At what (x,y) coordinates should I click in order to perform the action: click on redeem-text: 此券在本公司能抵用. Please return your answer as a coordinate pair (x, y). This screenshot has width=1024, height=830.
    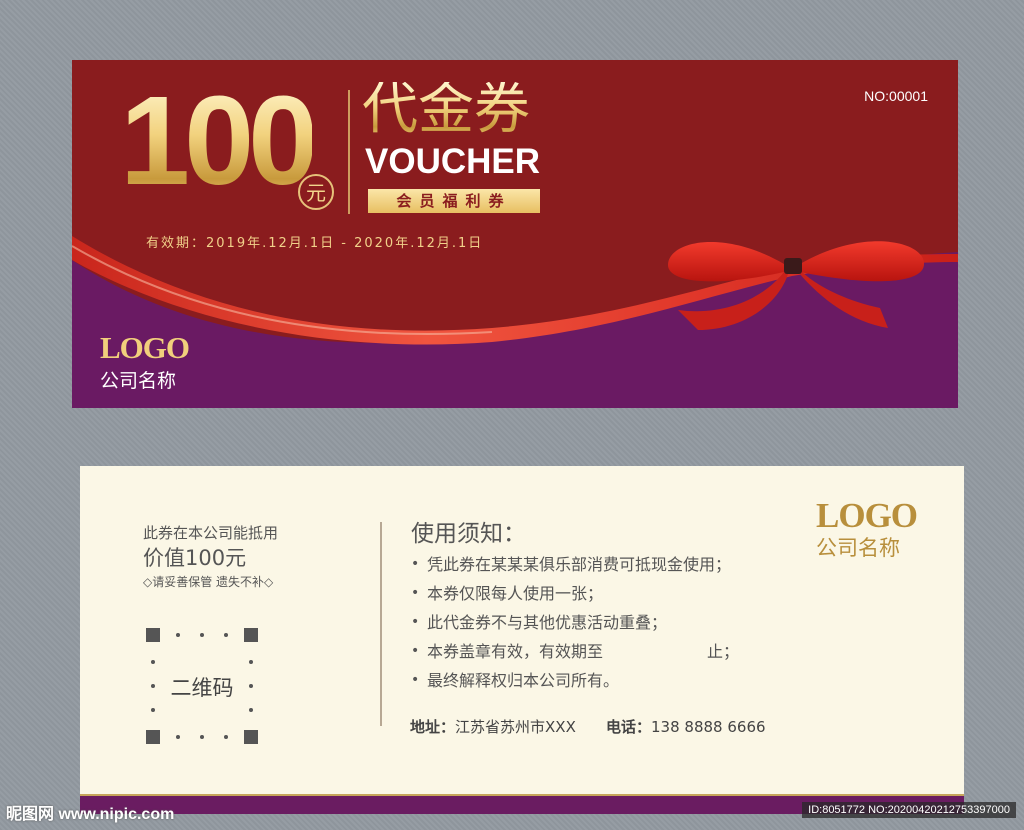
    Looking at the image, I should click on (211, 533).